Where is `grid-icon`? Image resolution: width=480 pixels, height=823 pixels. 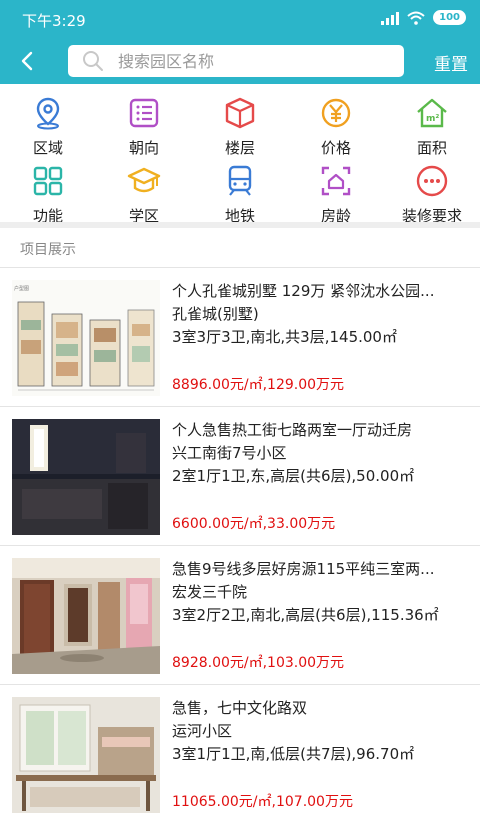 grid-icon is located at coordinates (48, 181).